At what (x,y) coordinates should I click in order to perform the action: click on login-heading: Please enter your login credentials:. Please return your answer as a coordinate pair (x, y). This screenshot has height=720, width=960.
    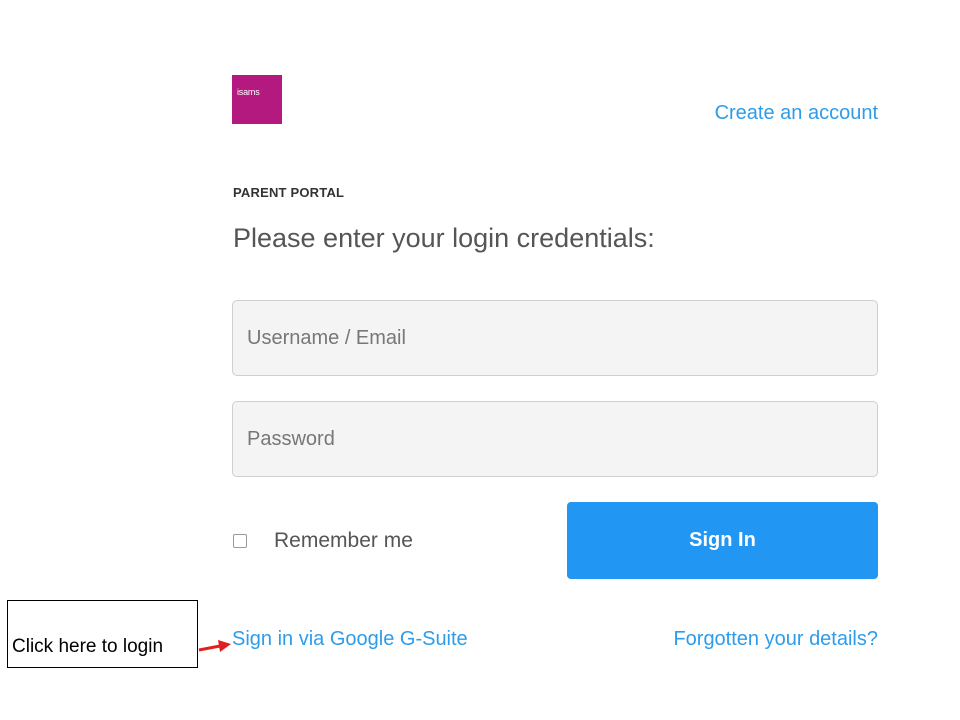
    Looking at the image, I should click on (444, 238).